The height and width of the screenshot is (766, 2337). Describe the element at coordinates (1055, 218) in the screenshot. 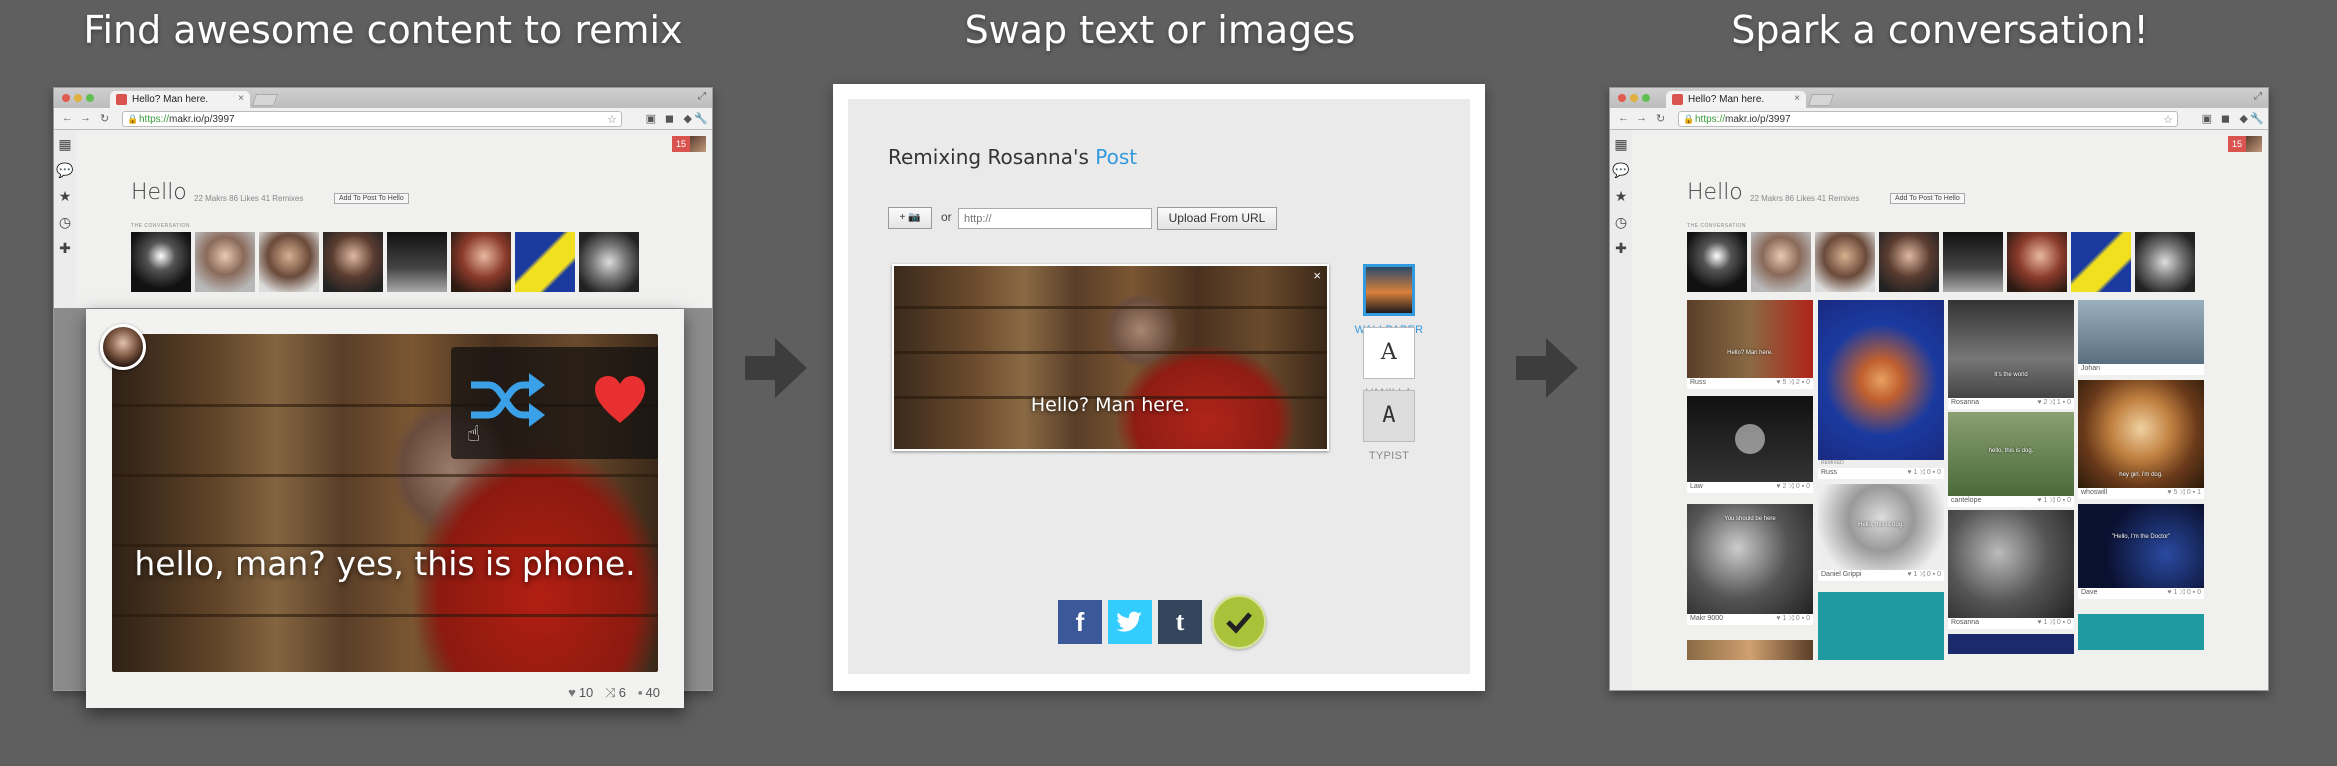

I see `image-url-input` at that location.